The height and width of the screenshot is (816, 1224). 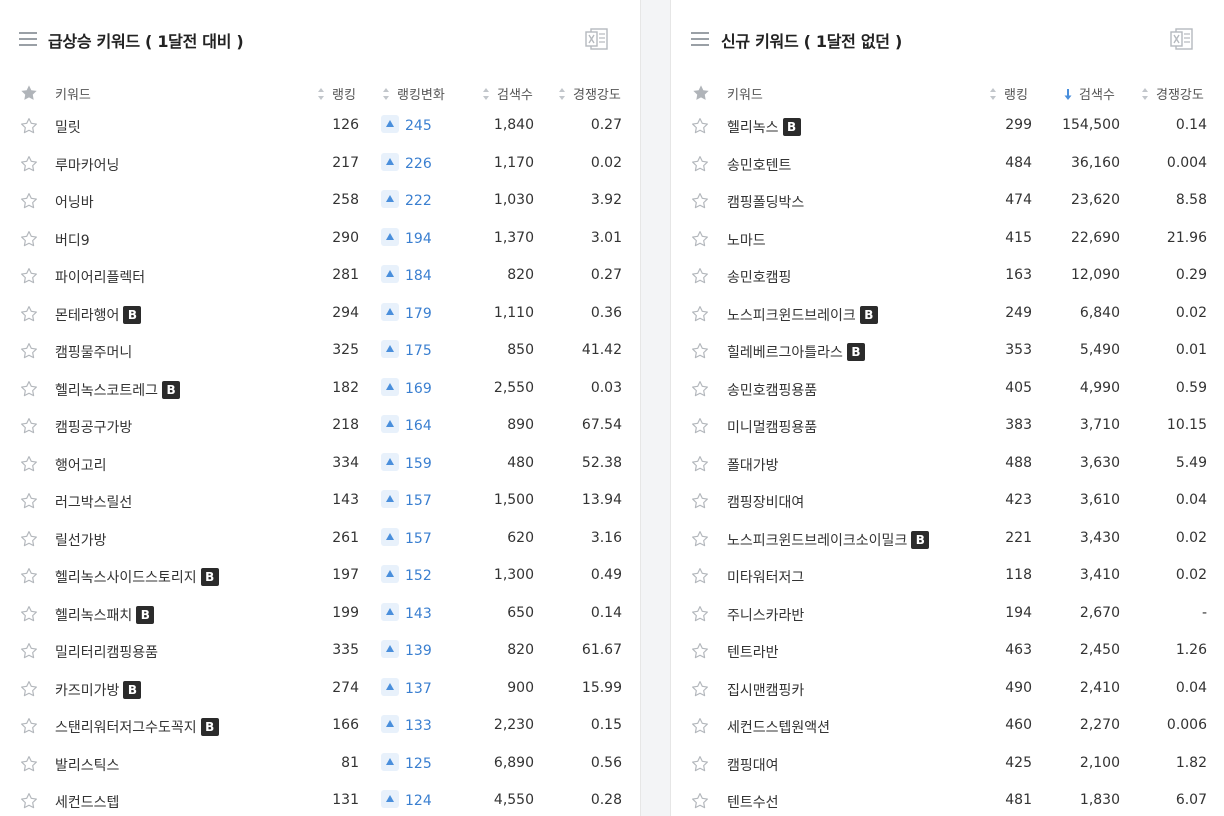 I want to click on keyword-text: 세컨드스텝원액션, so click(x=778, y=728).